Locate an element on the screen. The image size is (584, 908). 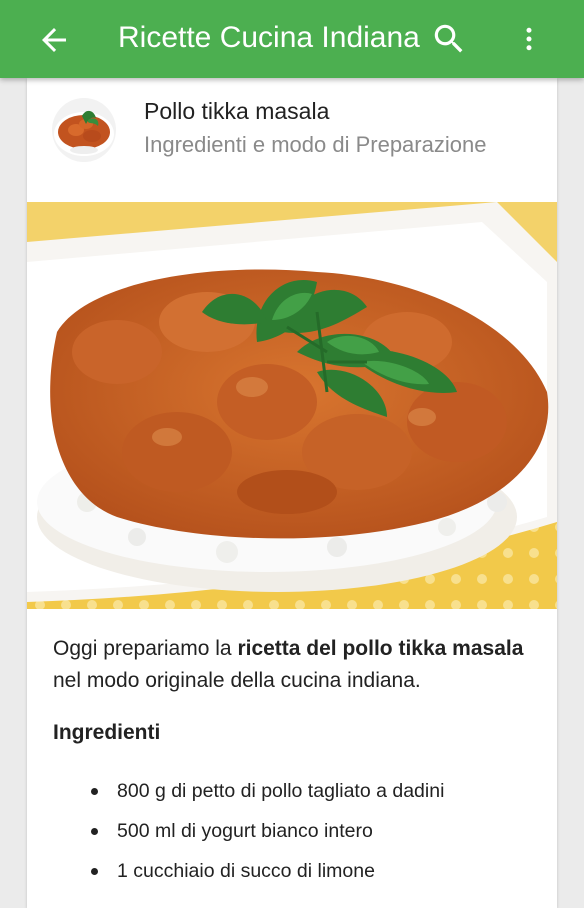
intro-bold-text: ricetta del pollo tikka masala is located at coordinates (380, 648).